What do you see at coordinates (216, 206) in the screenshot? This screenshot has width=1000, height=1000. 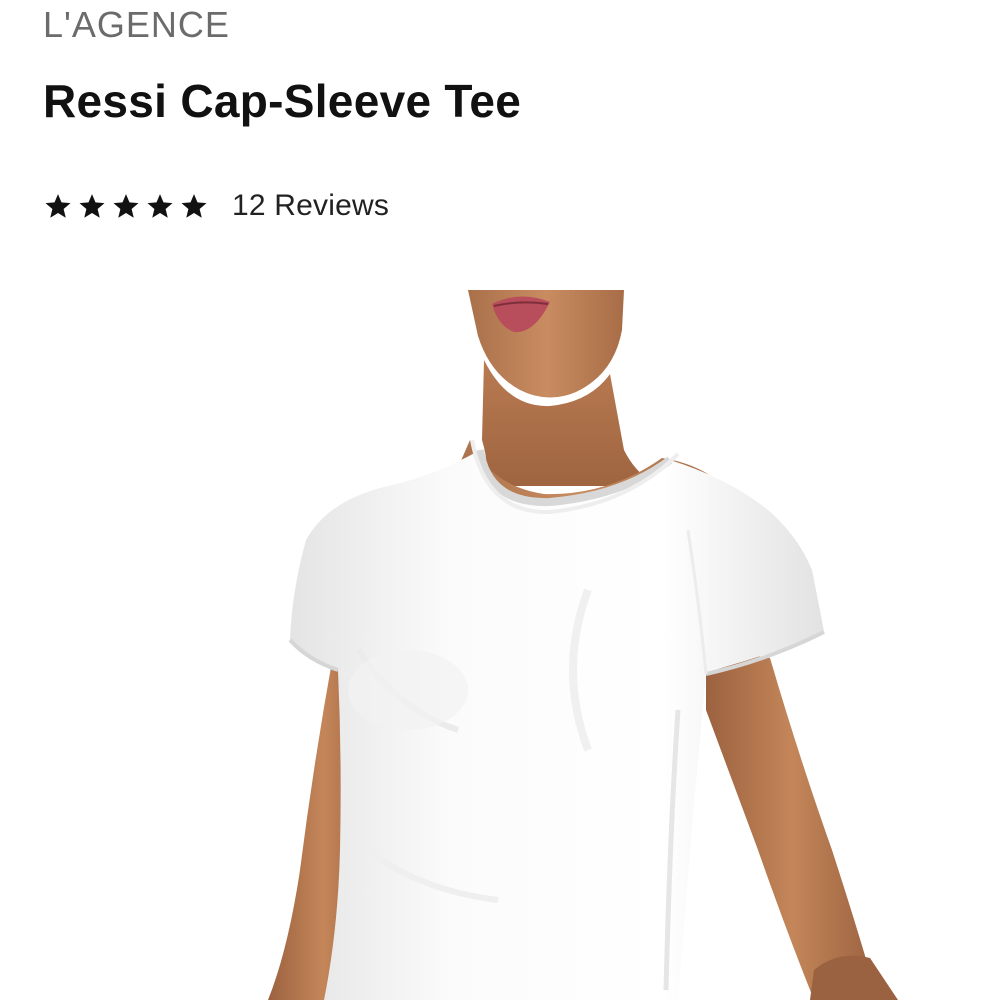 I see `rating-summary: 12 Reviews` at bounding box center [216, 206].